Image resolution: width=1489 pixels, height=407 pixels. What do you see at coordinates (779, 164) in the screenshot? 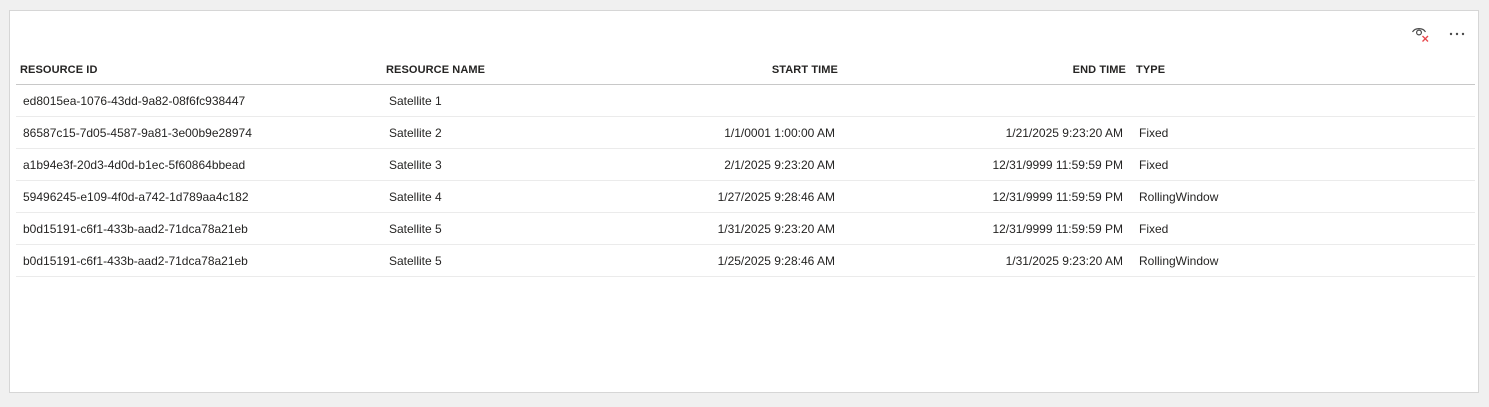
I see `cell-start-time: 2/1/2025 9:23:20 AM` at bounding box center [779, 164].